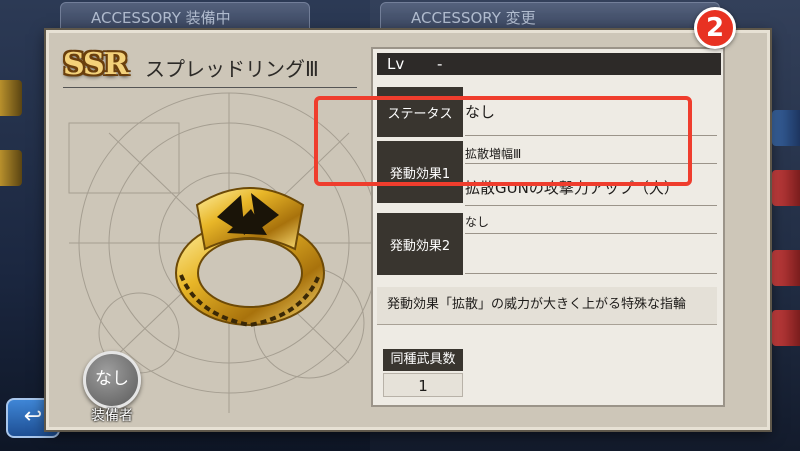  Describe the element at coordinates (423, 360) in the screenshot. I see `same-type-count-label: 同種武具数` at that location.